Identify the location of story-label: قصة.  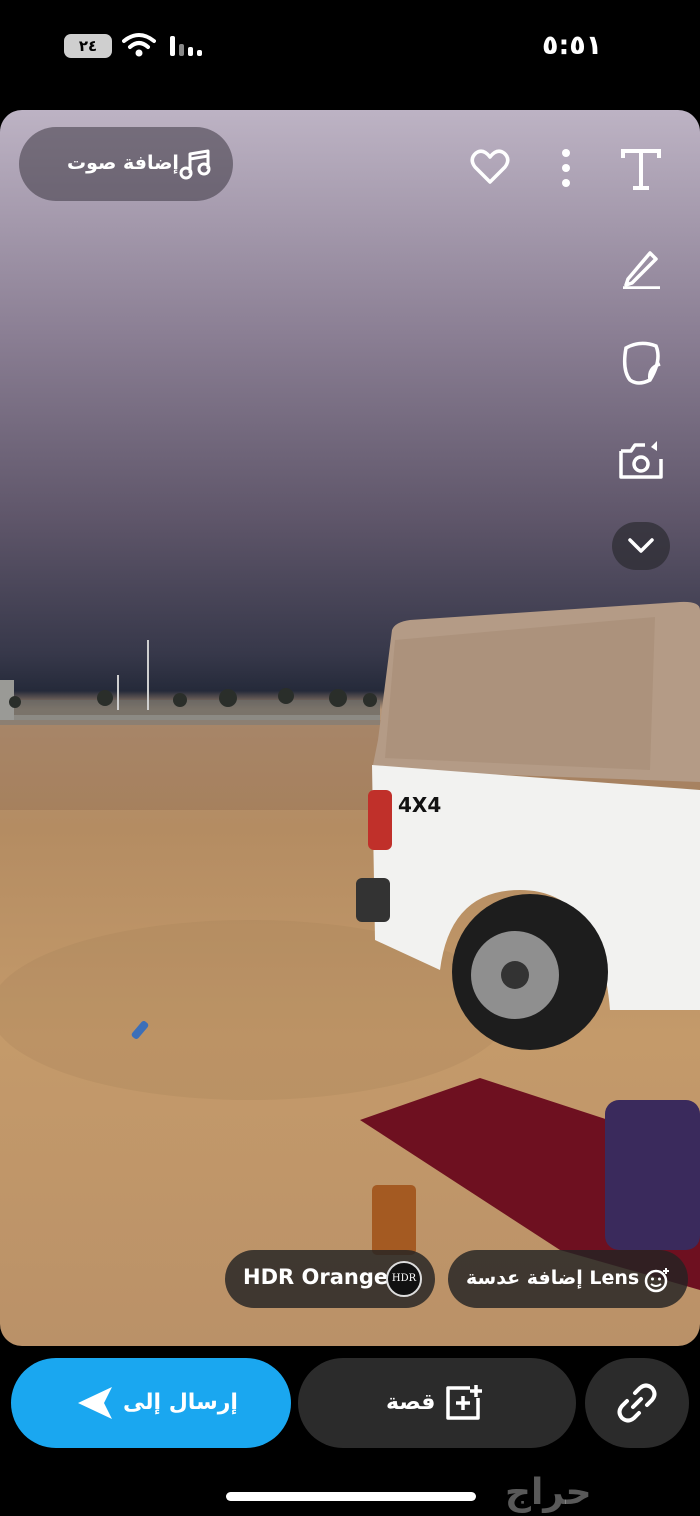
(411, 1402).